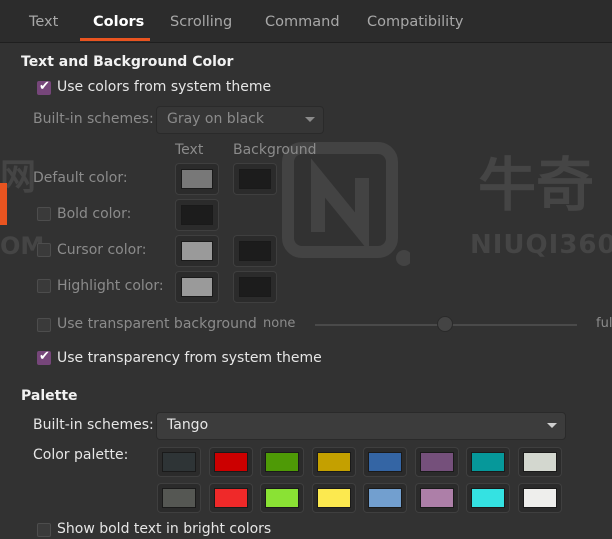  What do you see at coordinates (275, 150) in the screenshot?
I see `background-column-header: Background` at bounding box center [275, 150].